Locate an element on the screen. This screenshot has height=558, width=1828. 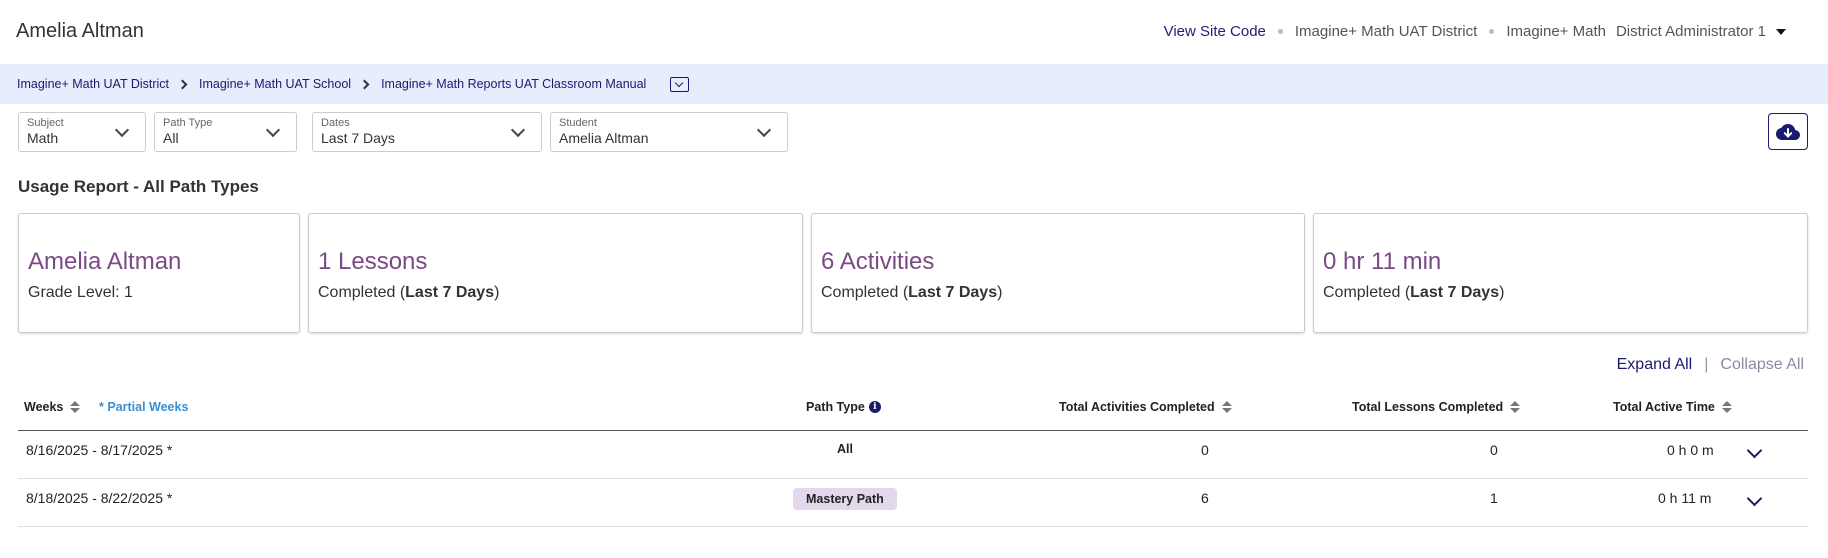
week-range: 8/18/2025 - 8/22/2025 * is located at coordinates (99, 498).